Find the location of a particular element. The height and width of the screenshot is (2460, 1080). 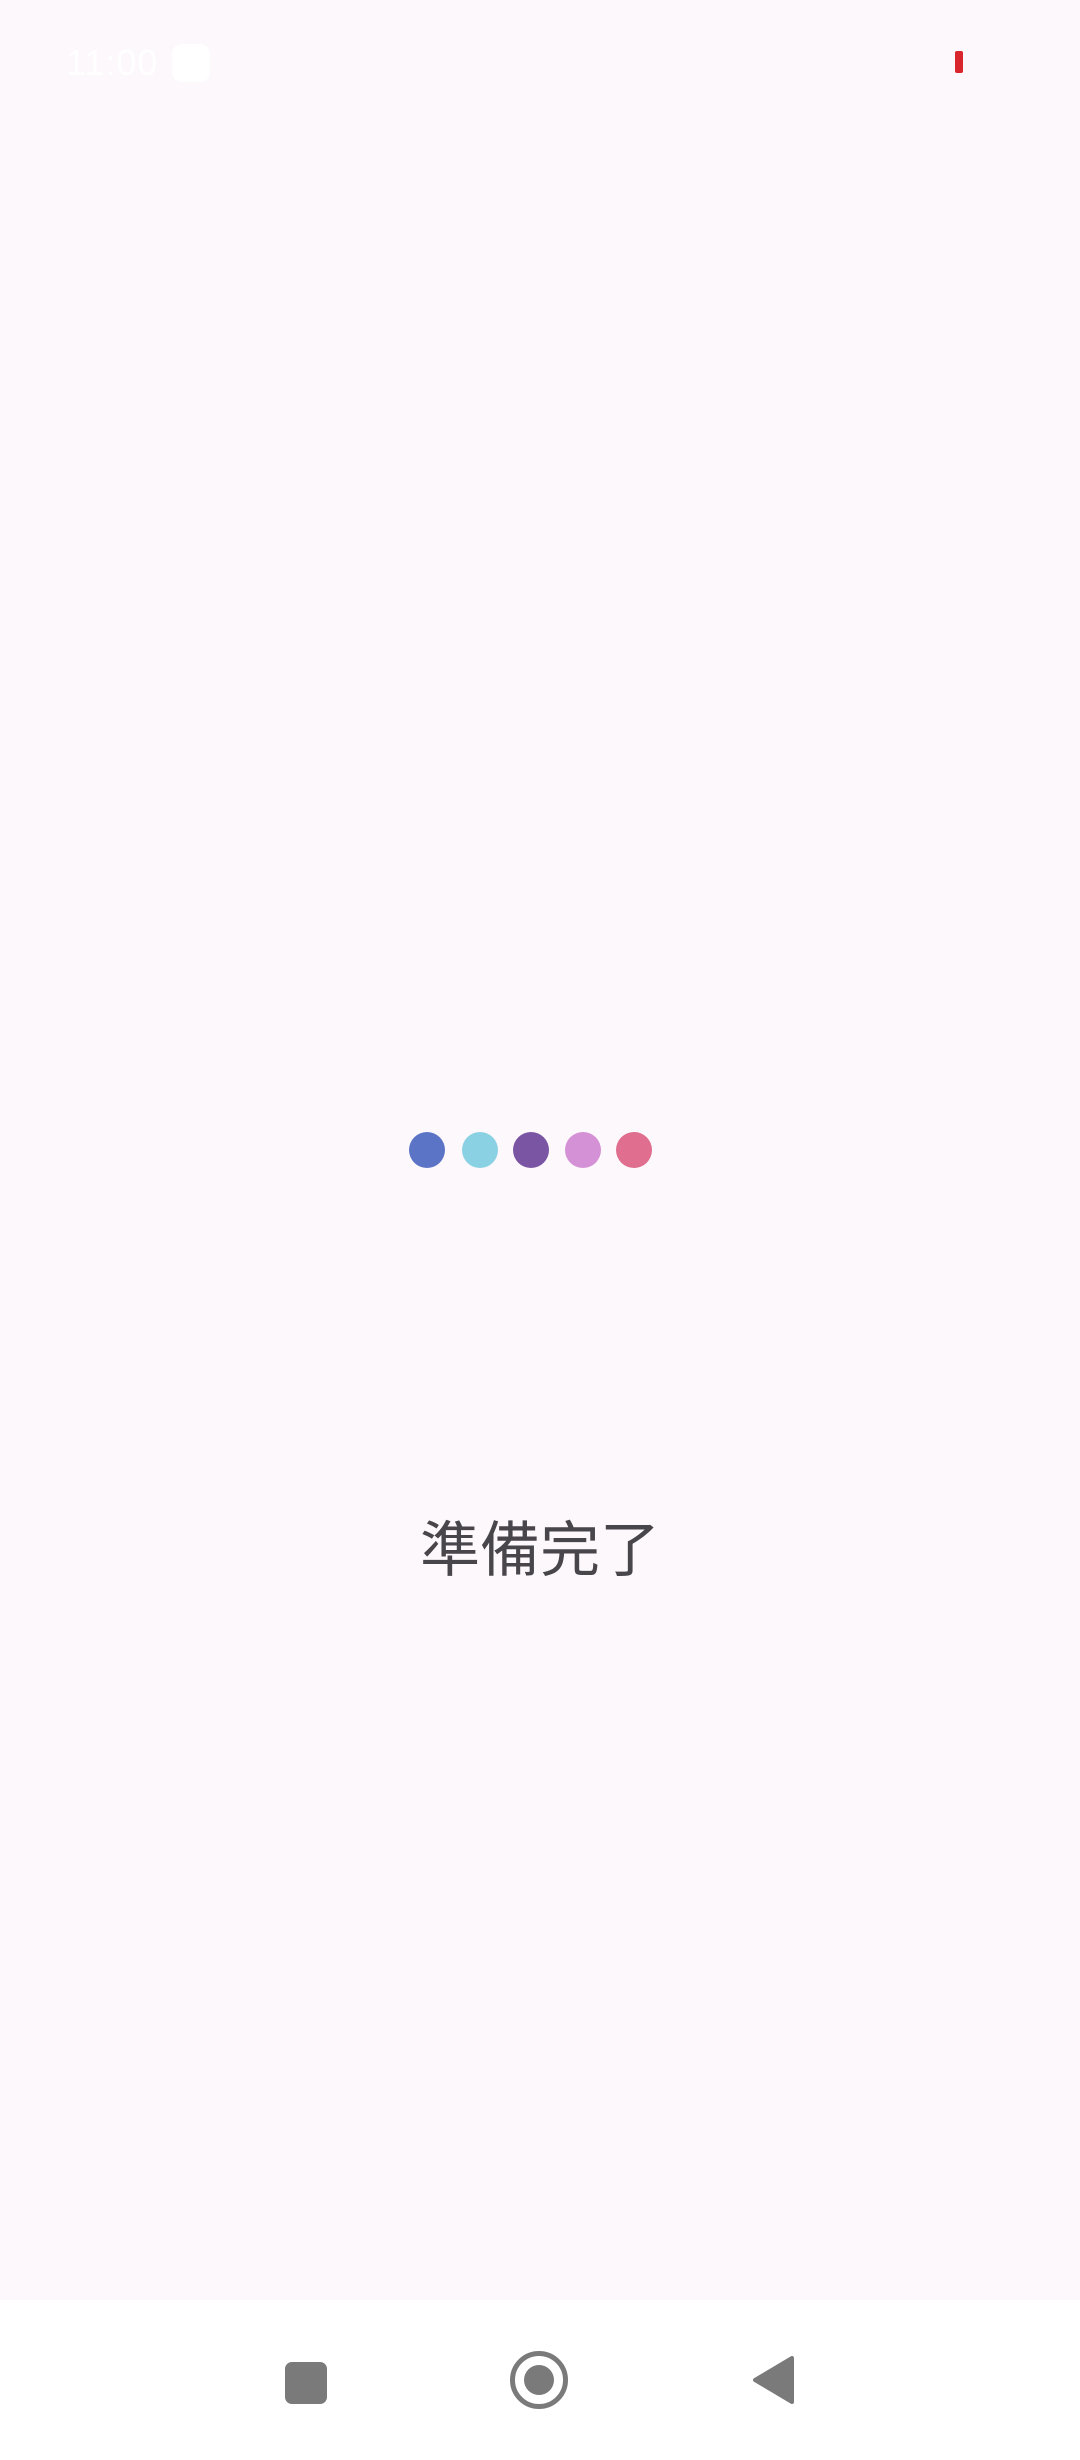

status-time: 11:00 is located at coordinates (112, 62).